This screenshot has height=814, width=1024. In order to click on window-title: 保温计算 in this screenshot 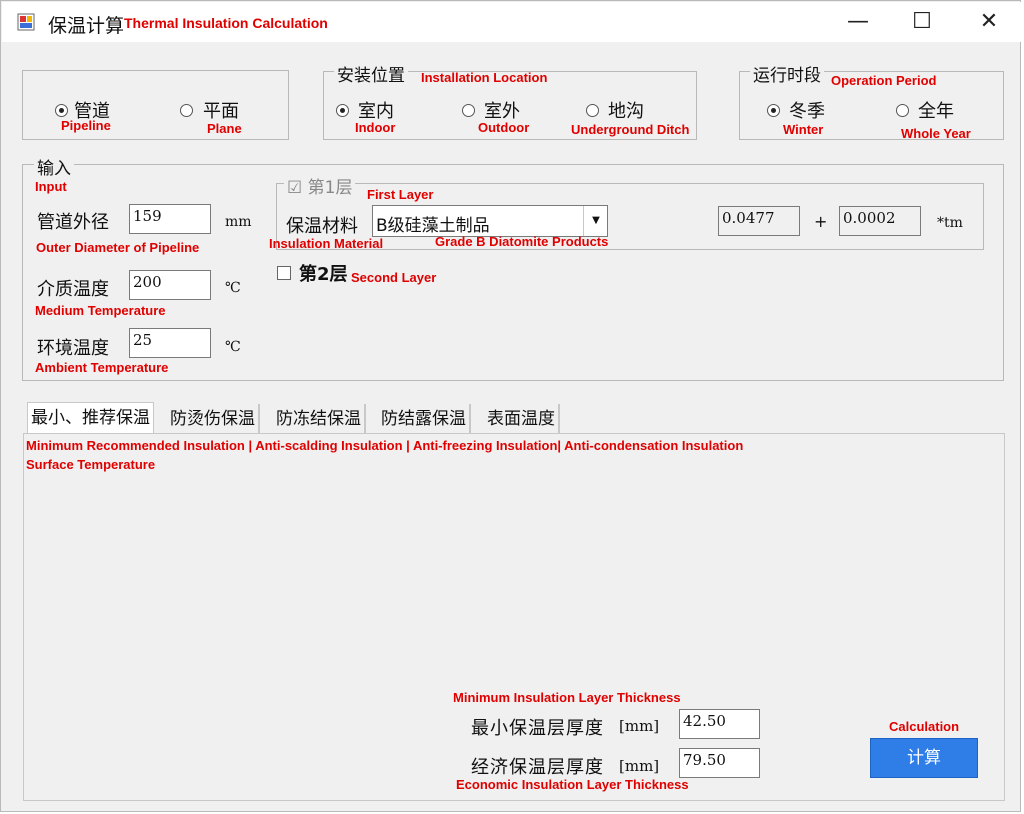, I will do `click(86, 26)`.